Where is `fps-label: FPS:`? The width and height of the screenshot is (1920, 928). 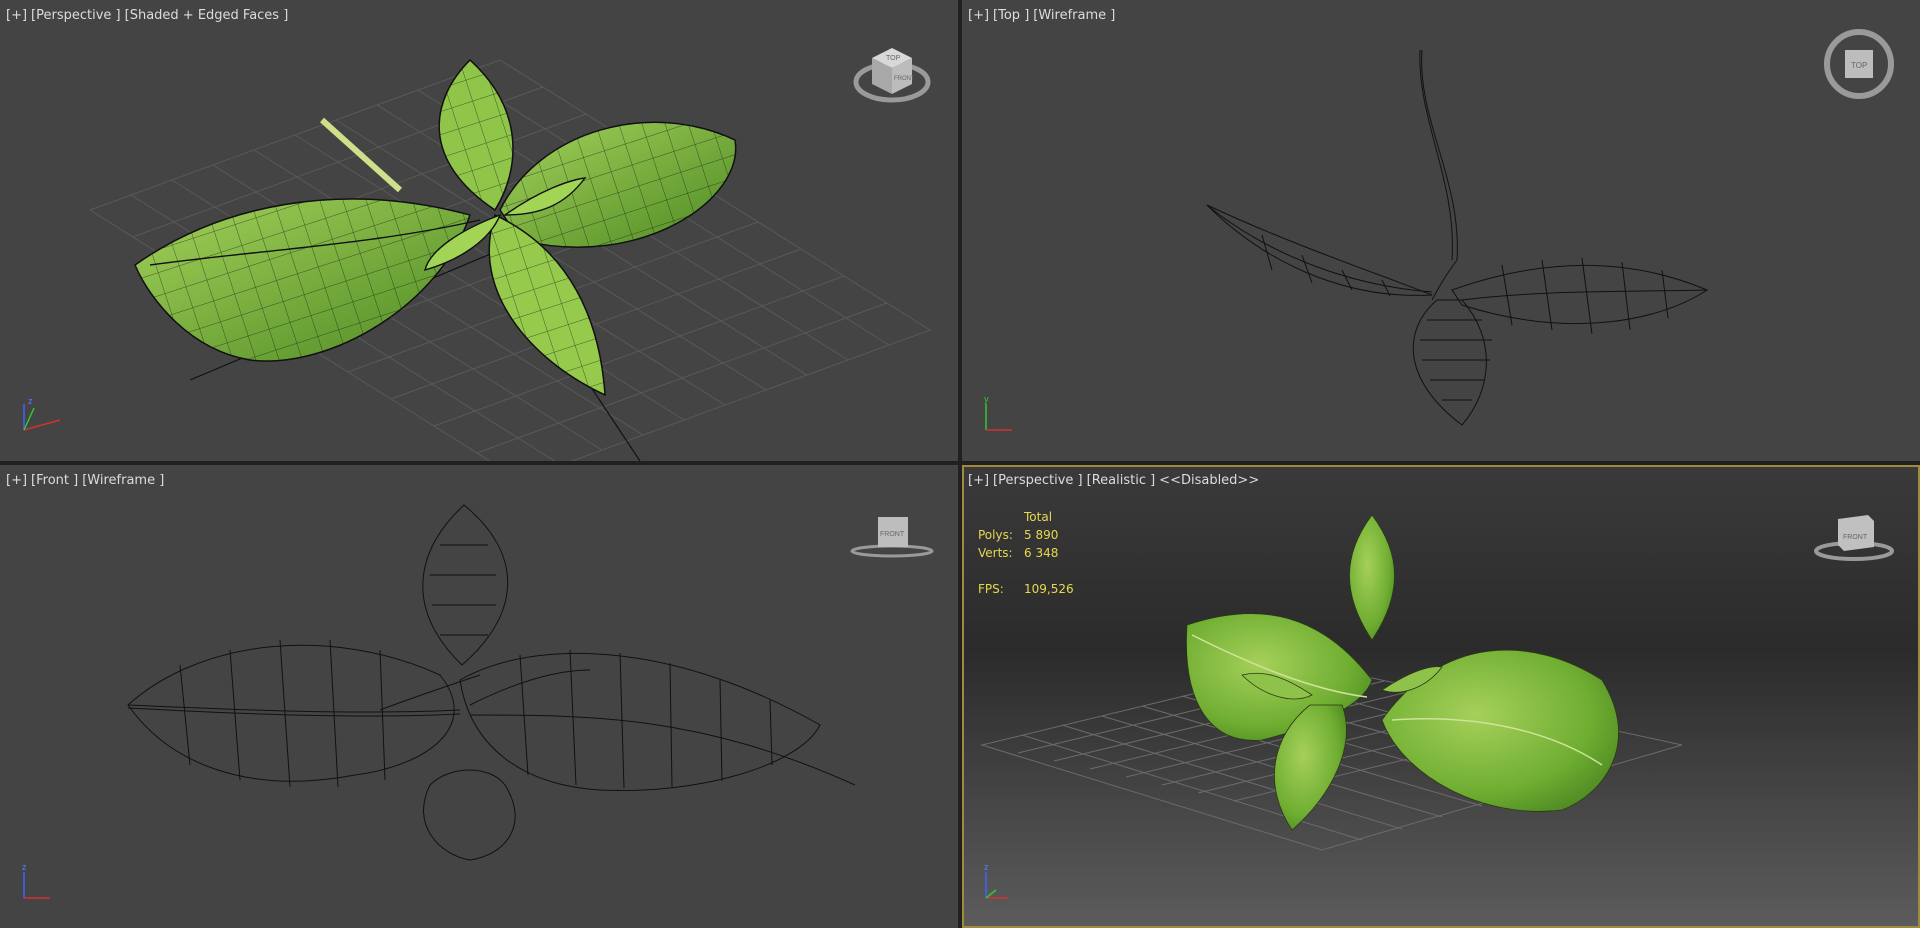 fps-label: FPS: is located at coordinates (991, 589).